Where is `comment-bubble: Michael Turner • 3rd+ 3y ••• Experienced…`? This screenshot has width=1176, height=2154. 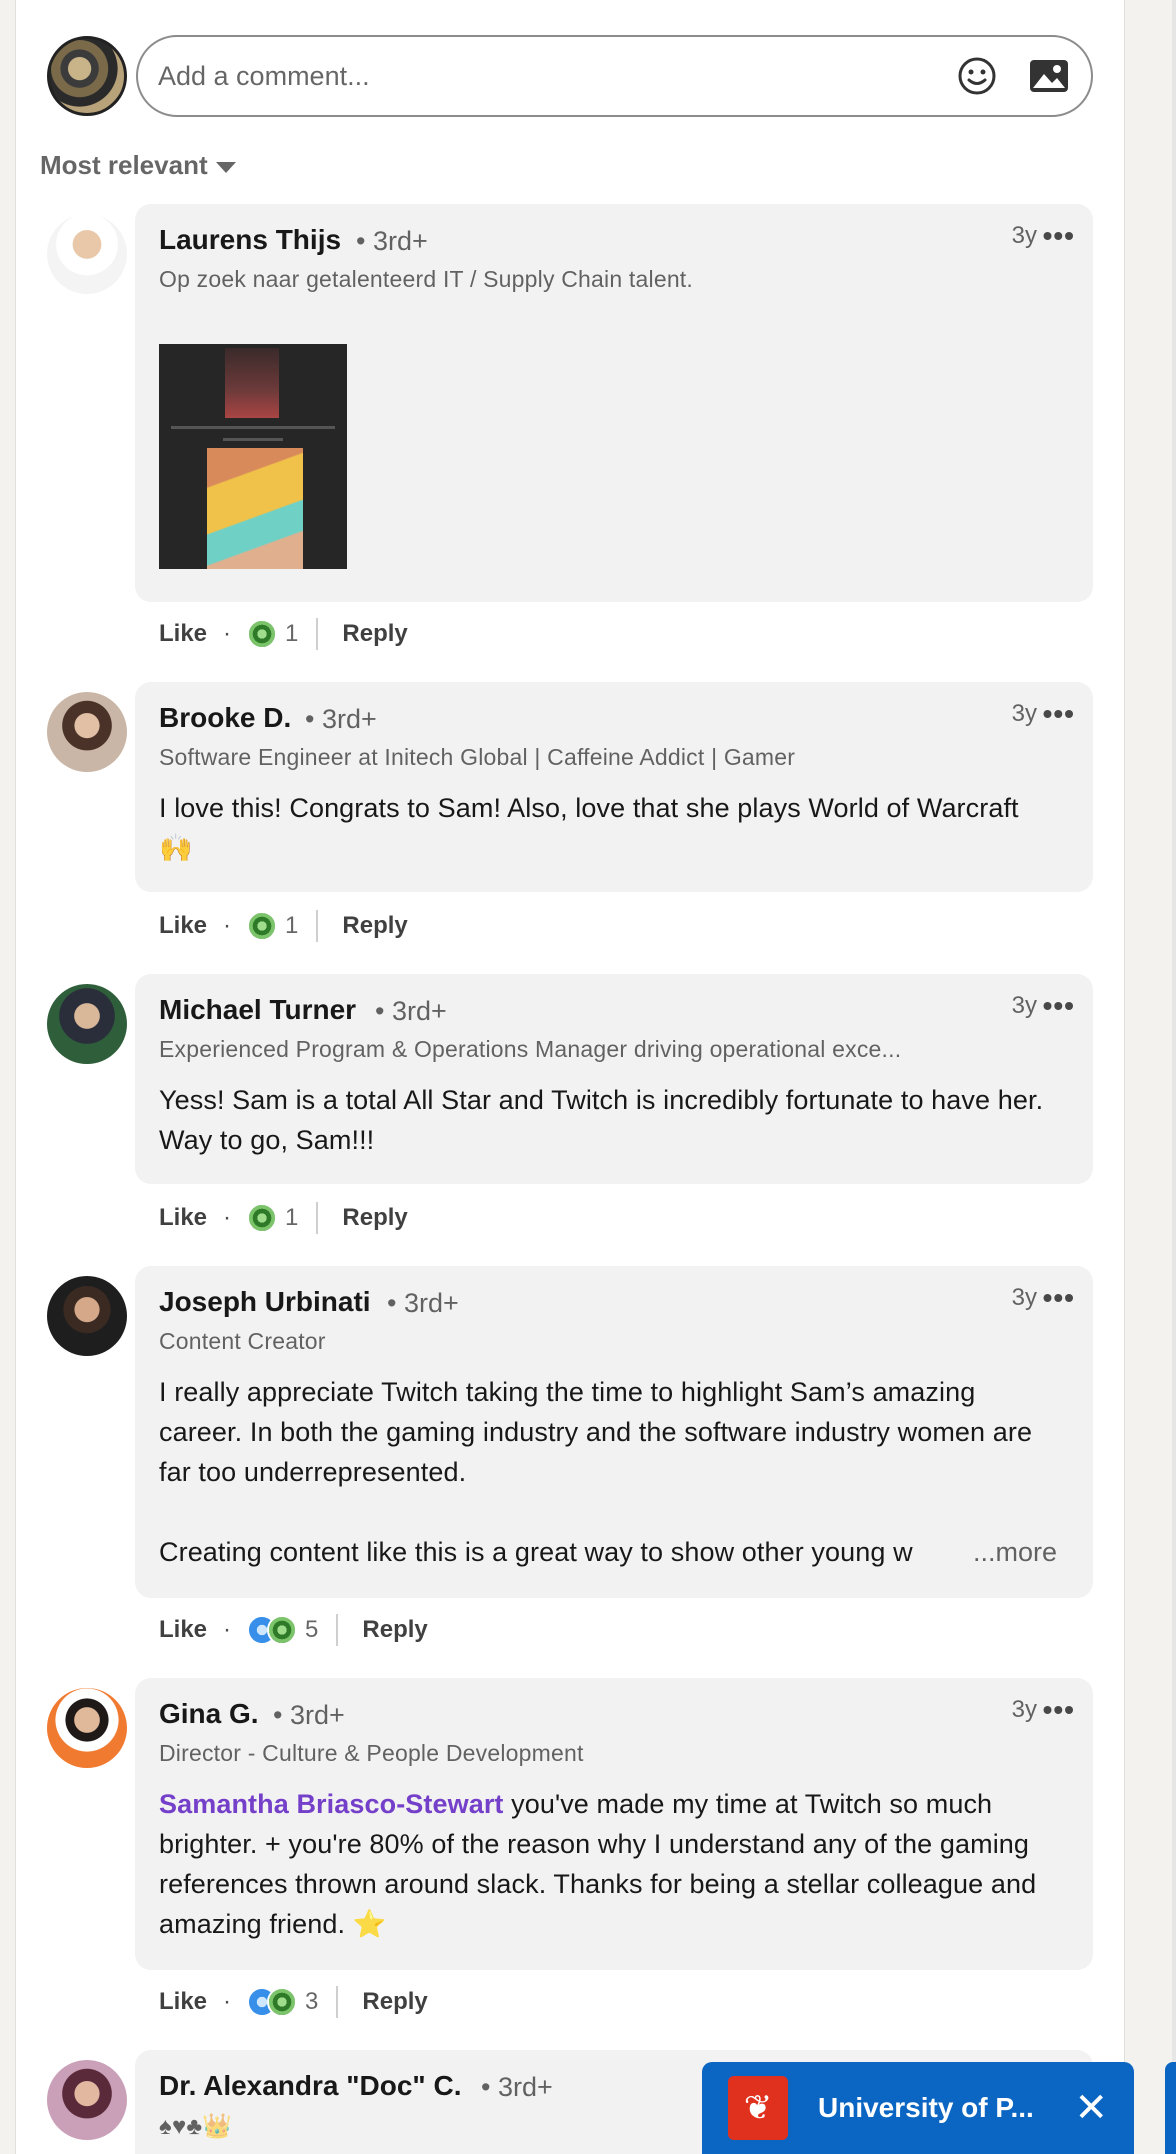
comment-bubble: Michael Turner • 3rd+ 3y ••• Experienced… is located at coordinates (614, 1079).